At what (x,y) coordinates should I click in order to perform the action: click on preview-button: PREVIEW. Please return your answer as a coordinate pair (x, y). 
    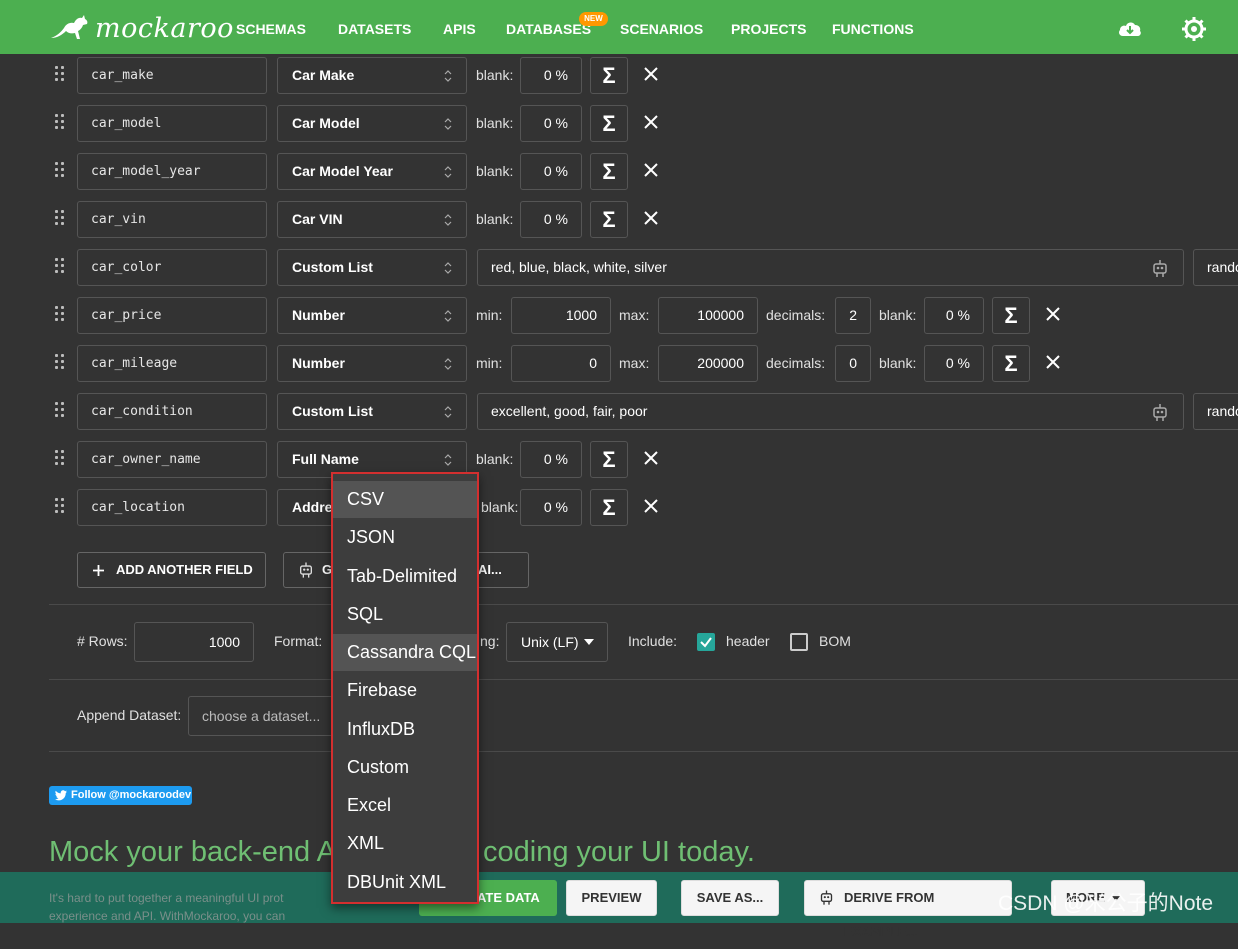
    Looking at the image, I should click on (611, 898).